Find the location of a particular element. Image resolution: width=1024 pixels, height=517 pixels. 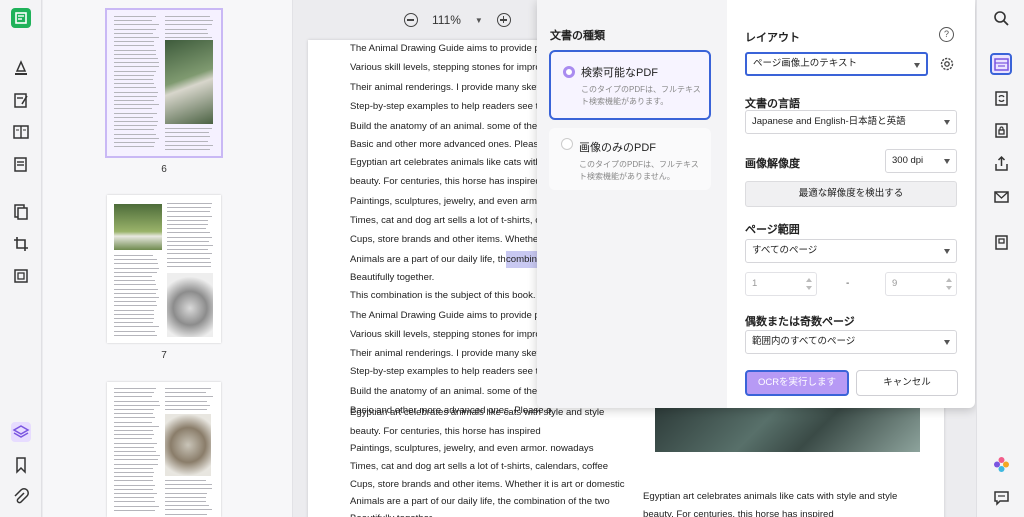

resolution-select: 300 dpi is located at coordinates (921, 161).